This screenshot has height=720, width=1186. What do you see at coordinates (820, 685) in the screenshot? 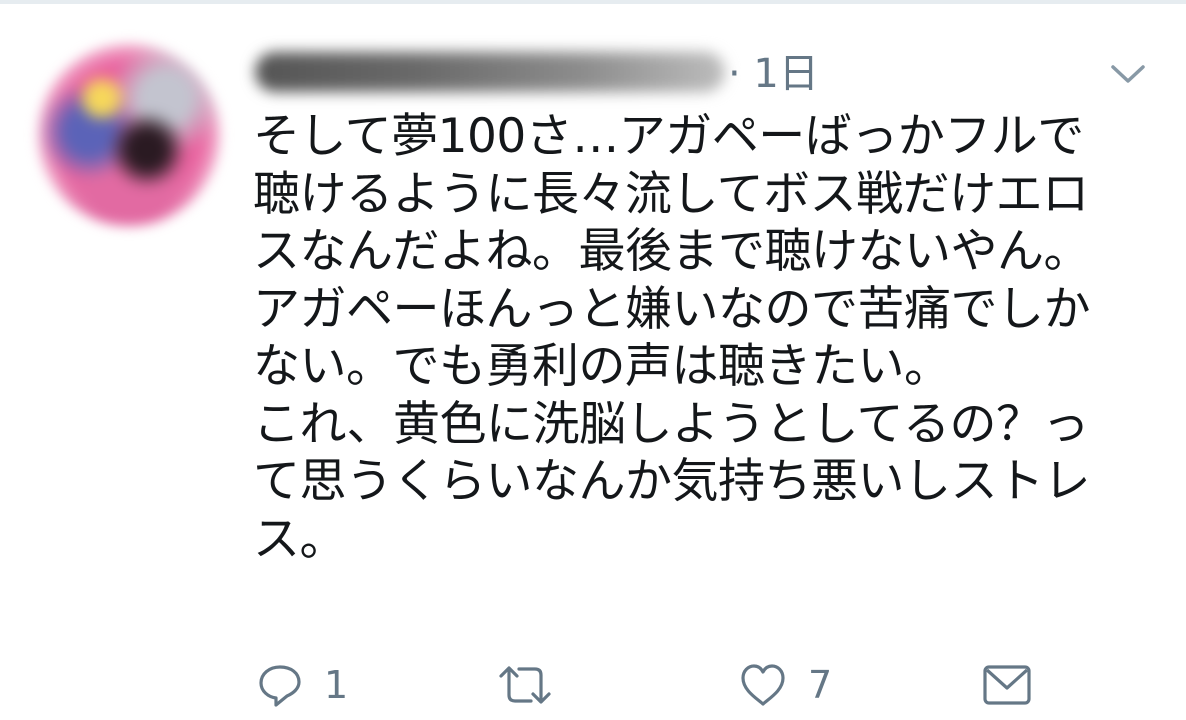
I see `like-count: 7` at bounding box center [820, 685].